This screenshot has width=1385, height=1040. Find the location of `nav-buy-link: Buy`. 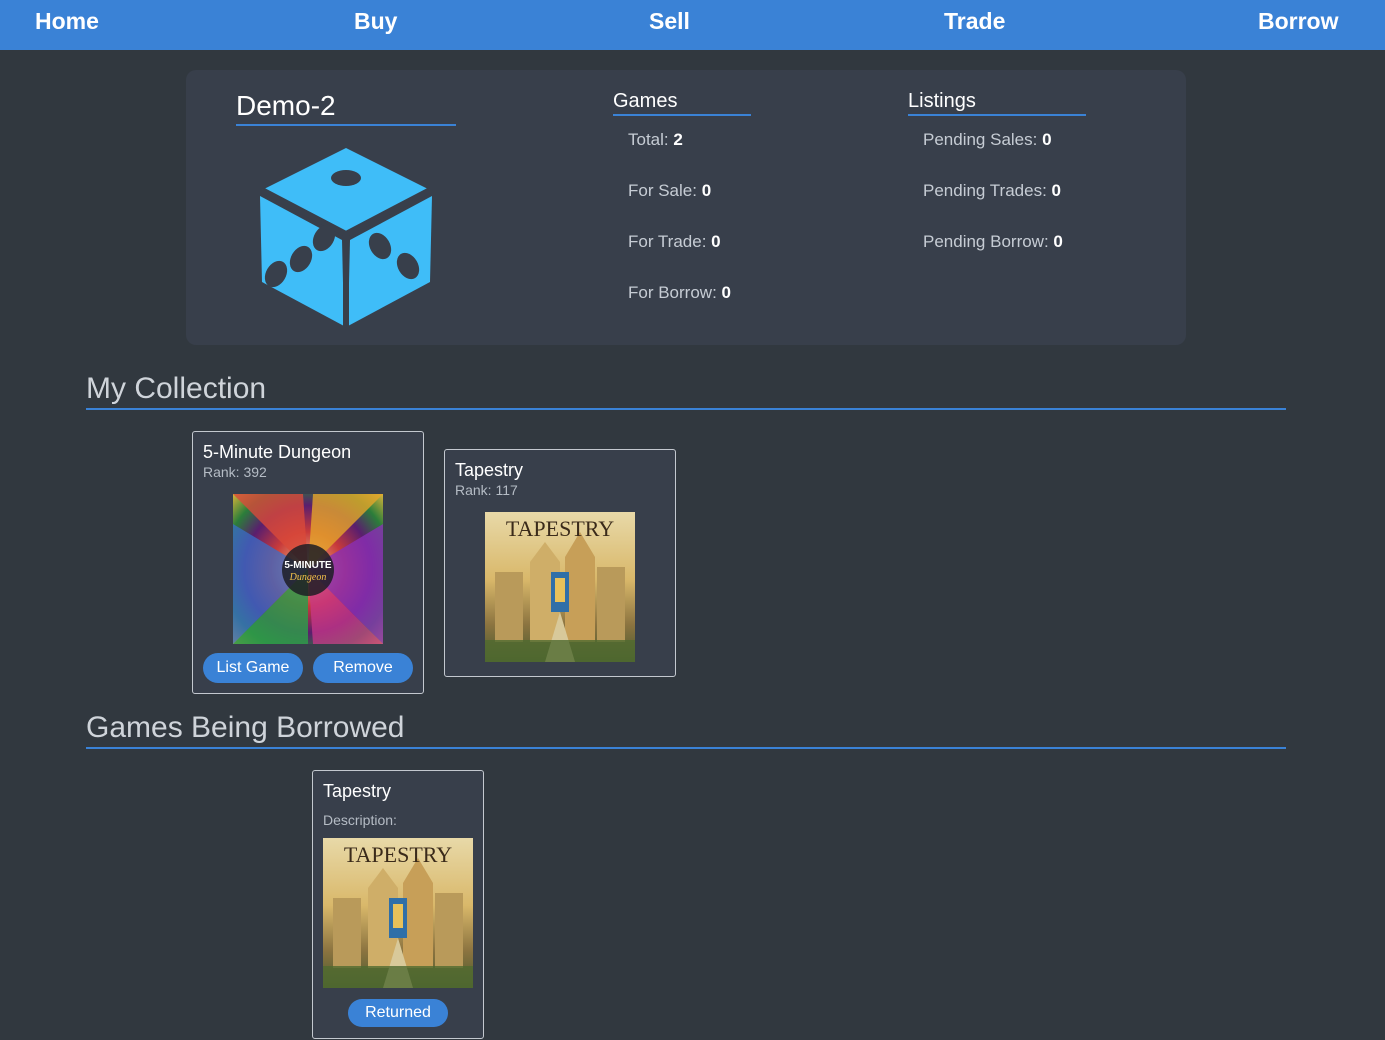

nav-buy-link: Buy is located at coordinates (375, 21).